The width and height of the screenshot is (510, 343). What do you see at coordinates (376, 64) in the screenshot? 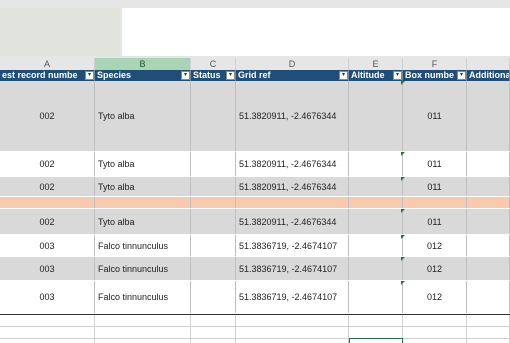
I see `column-letter-e: E` at bounding box center [376, 64].